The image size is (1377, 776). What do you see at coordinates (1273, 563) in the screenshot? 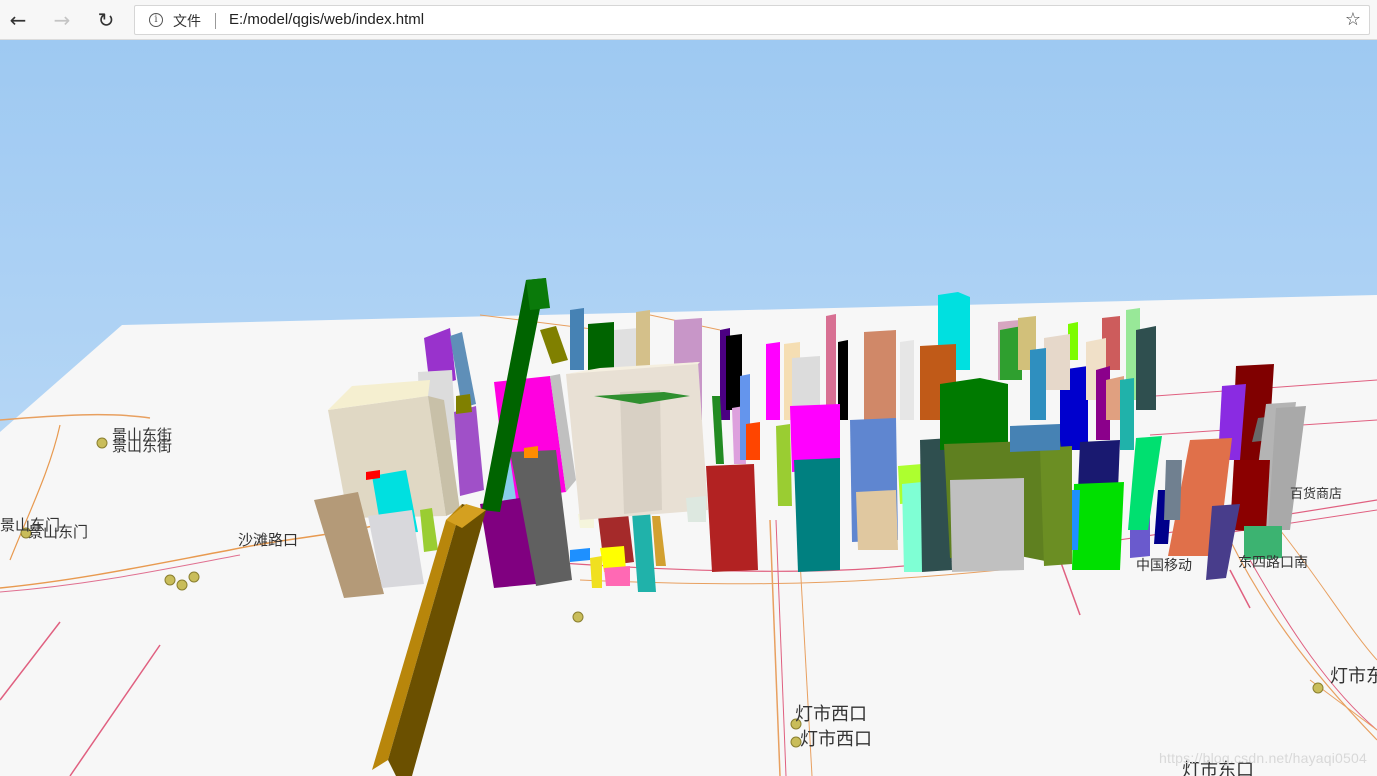
I see `map-label-dongsi-lukou-nan: 东四路口南` at bounding box center [1273, 563].